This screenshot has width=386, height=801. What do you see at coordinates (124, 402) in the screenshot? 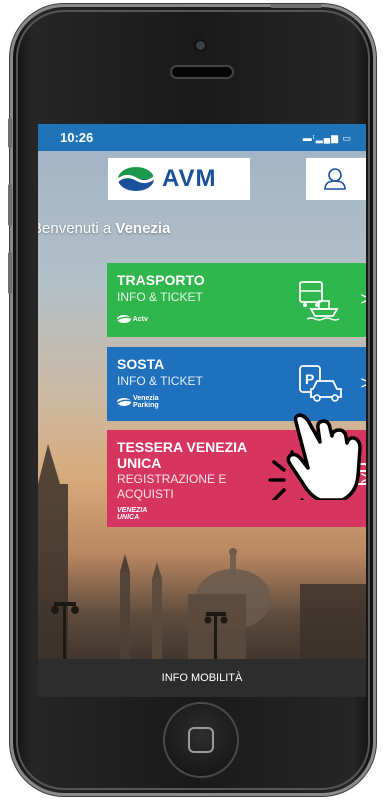
I see `parking-mark-icon` at bounding box center [124, 402].